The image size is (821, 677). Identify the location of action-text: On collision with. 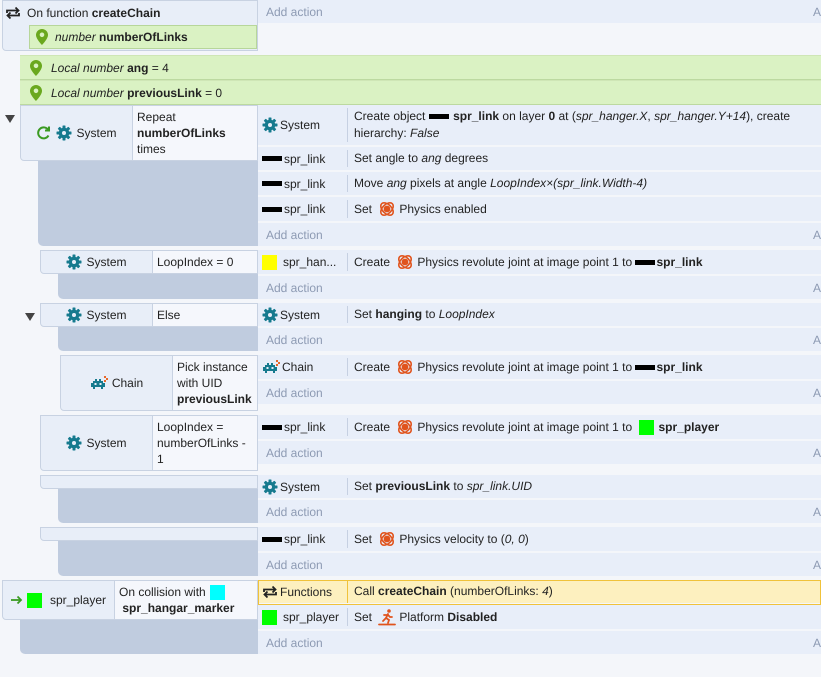
(162, 592).